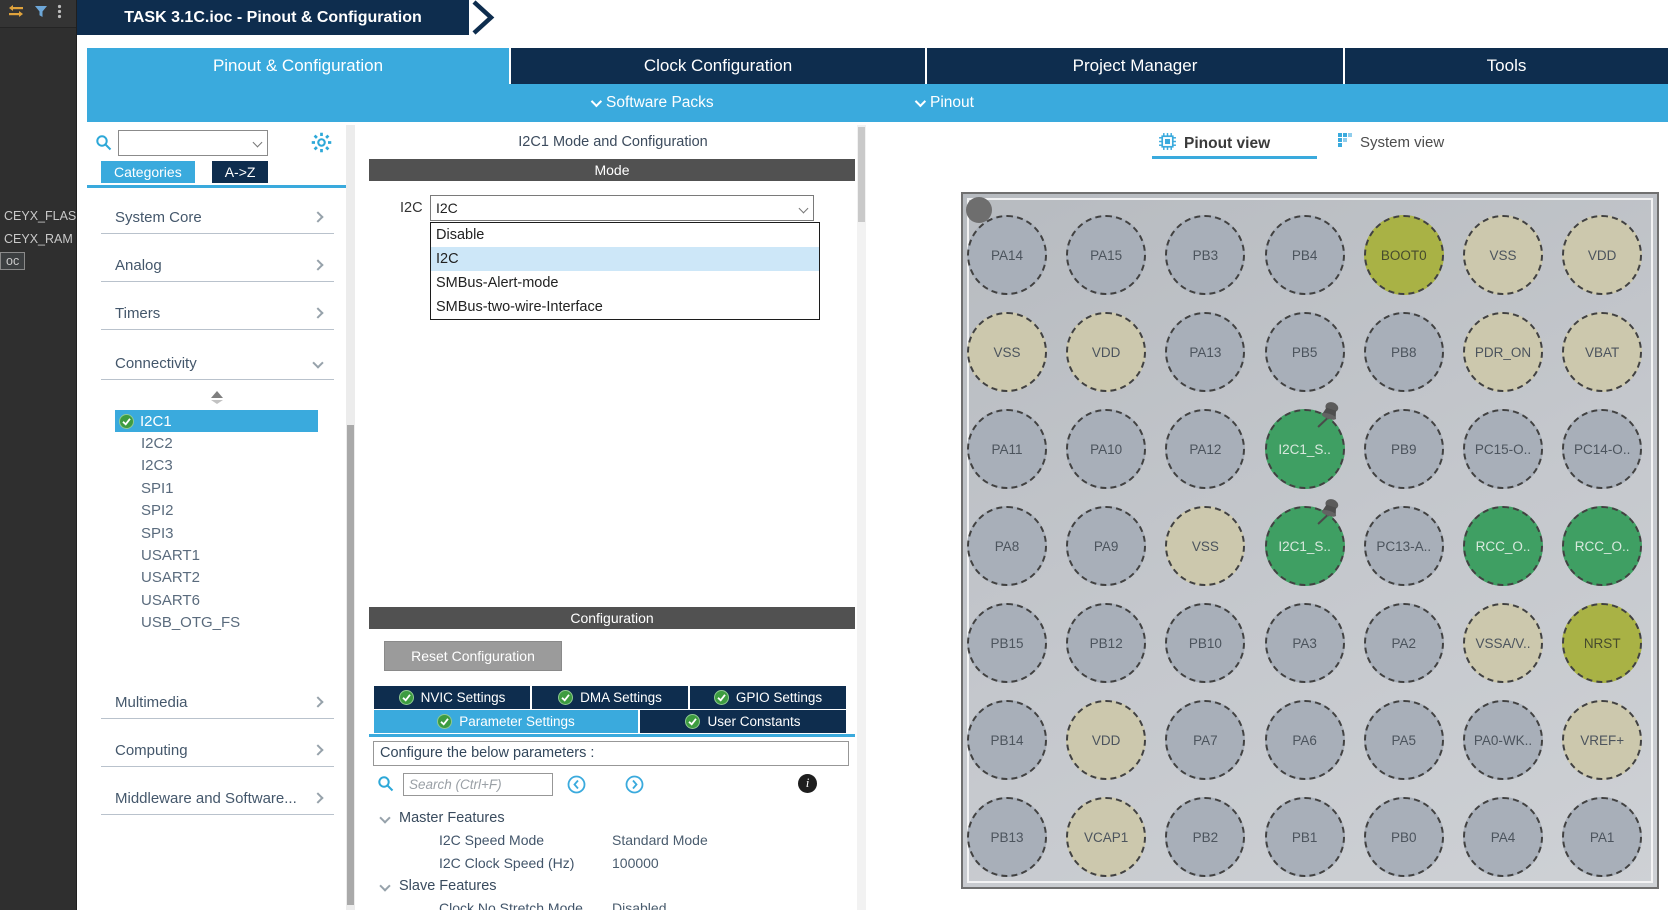  I want to click on pin-nrst: NRST, so click(1602, 643).